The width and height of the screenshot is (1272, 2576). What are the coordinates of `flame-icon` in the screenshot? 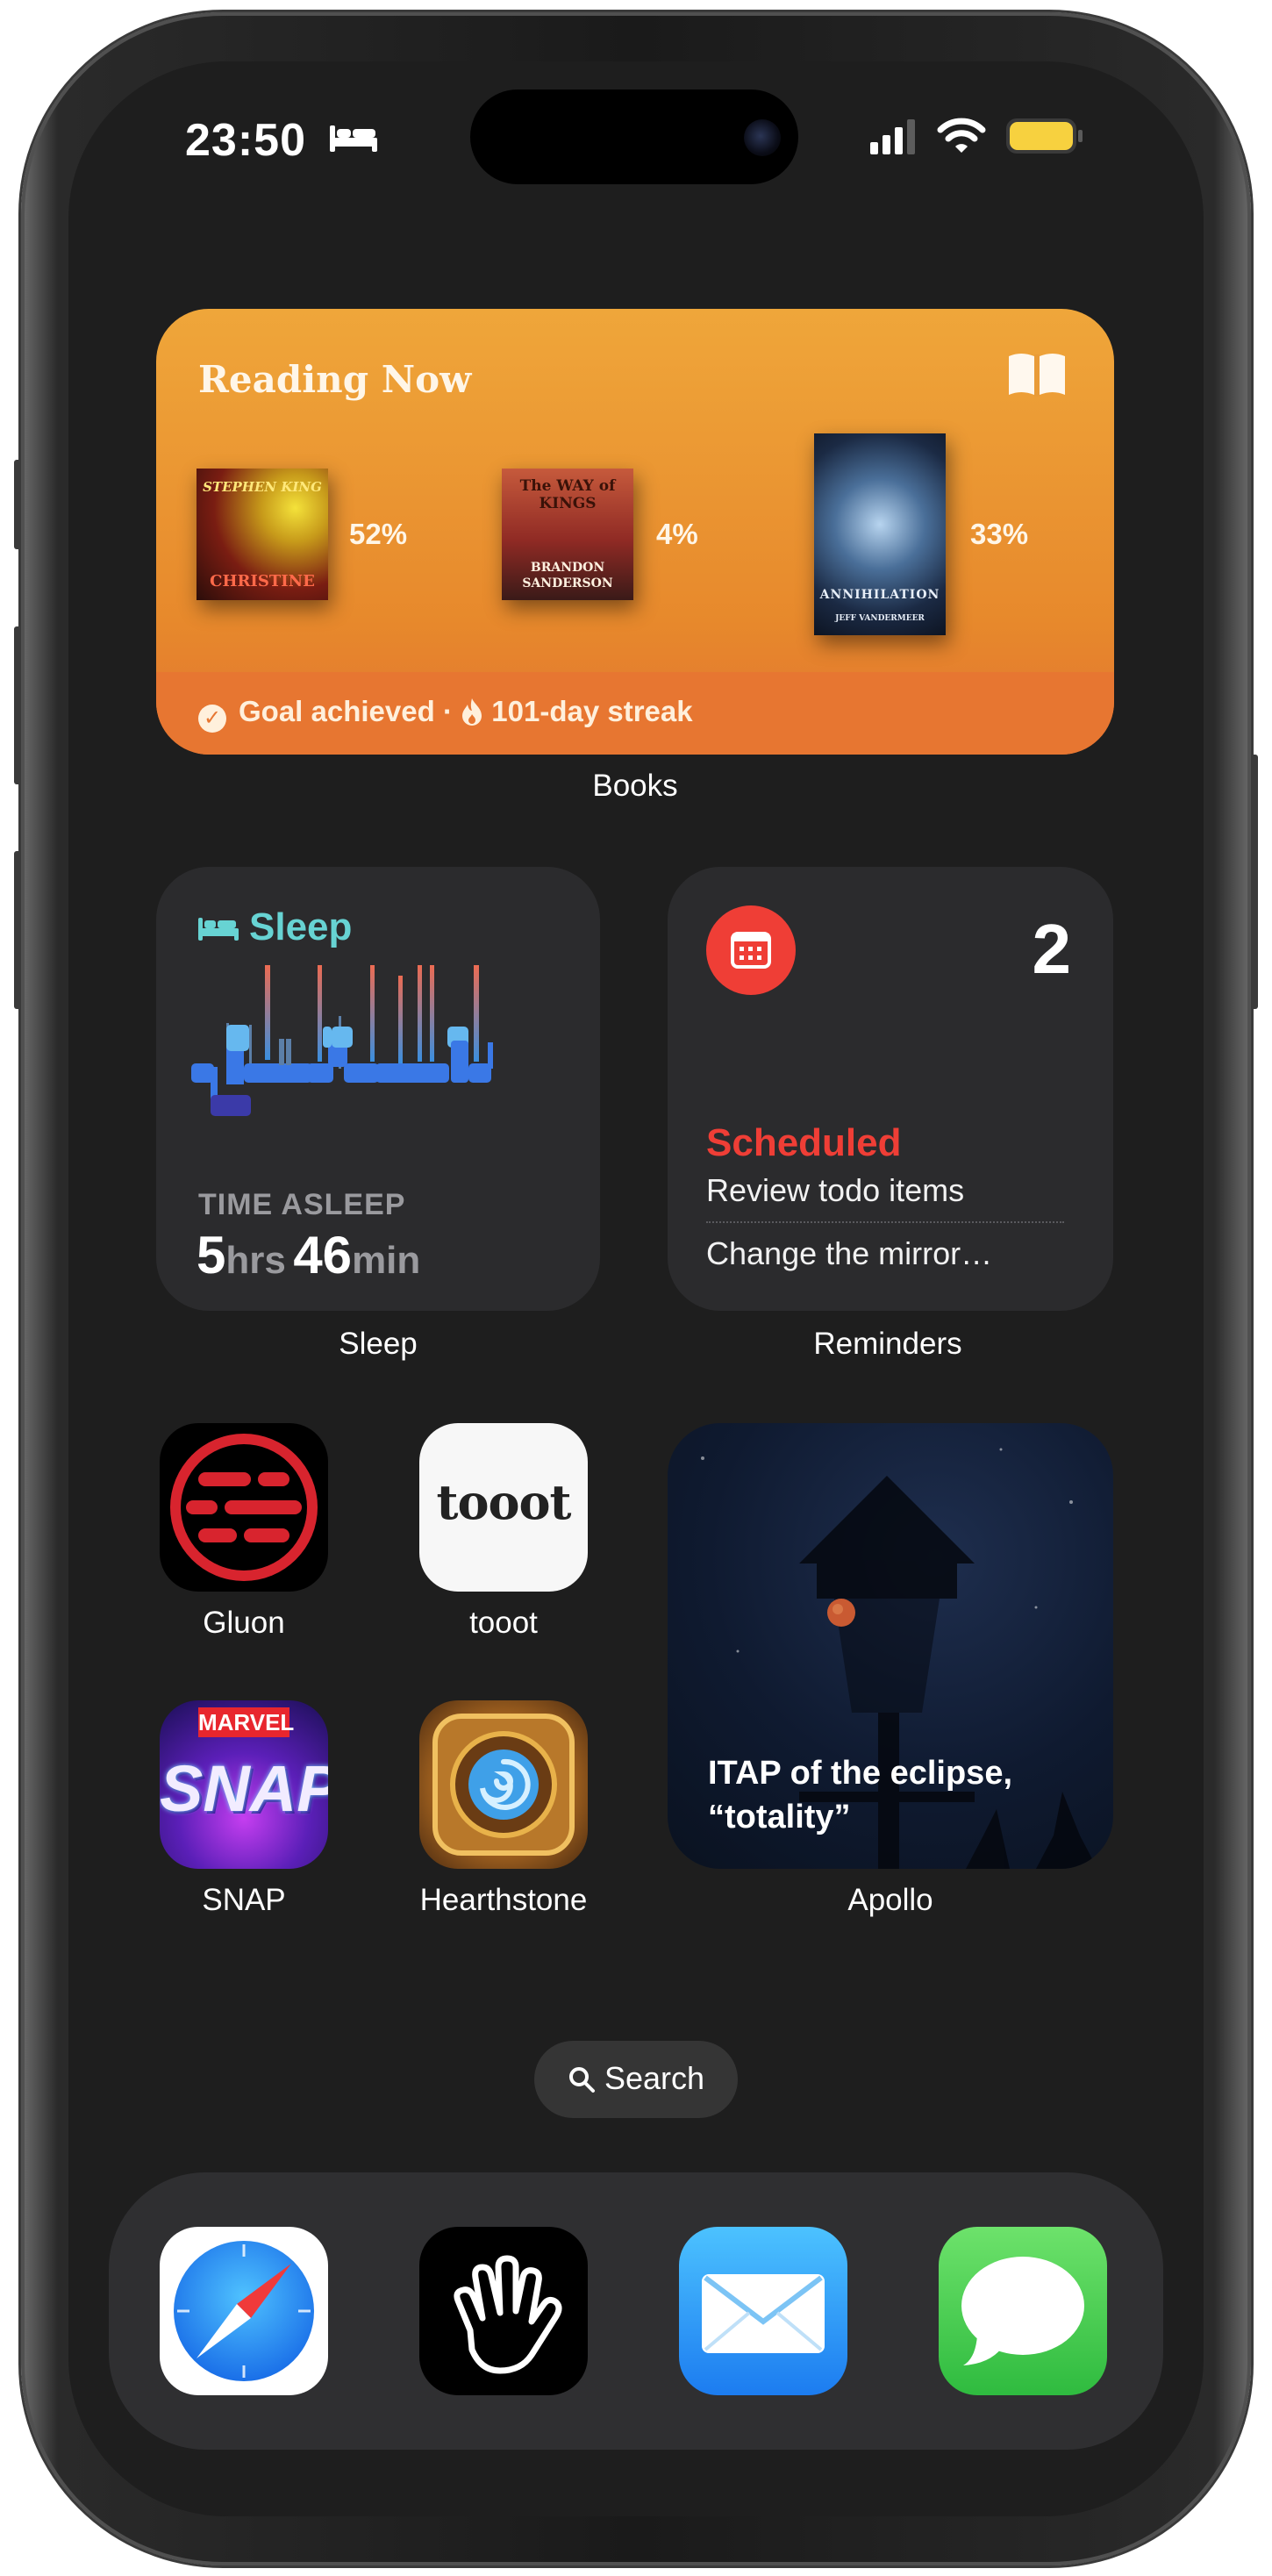 It's located at (472, 712).